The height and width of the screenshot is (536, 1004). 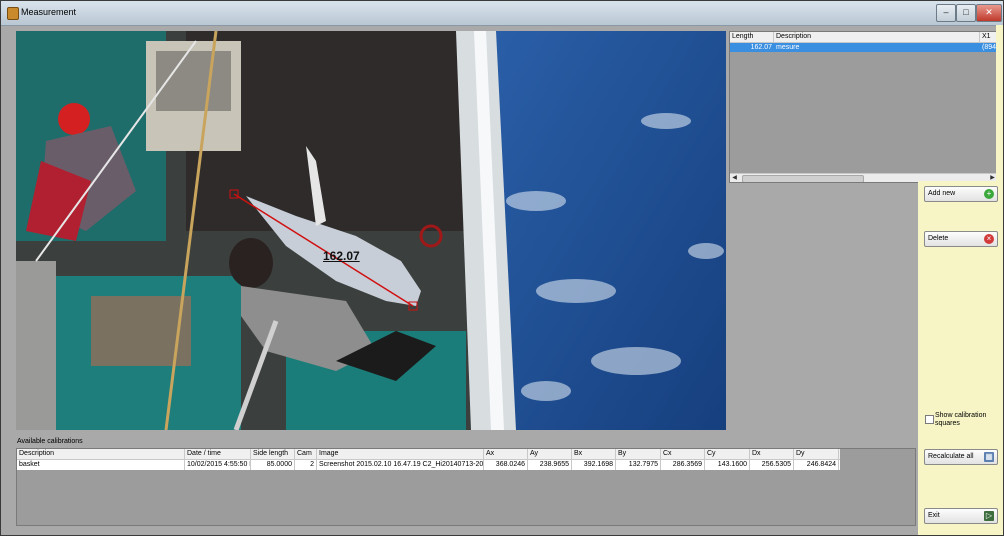 I want to click on column-header-ax: Ax, so click(x=506, y=454).